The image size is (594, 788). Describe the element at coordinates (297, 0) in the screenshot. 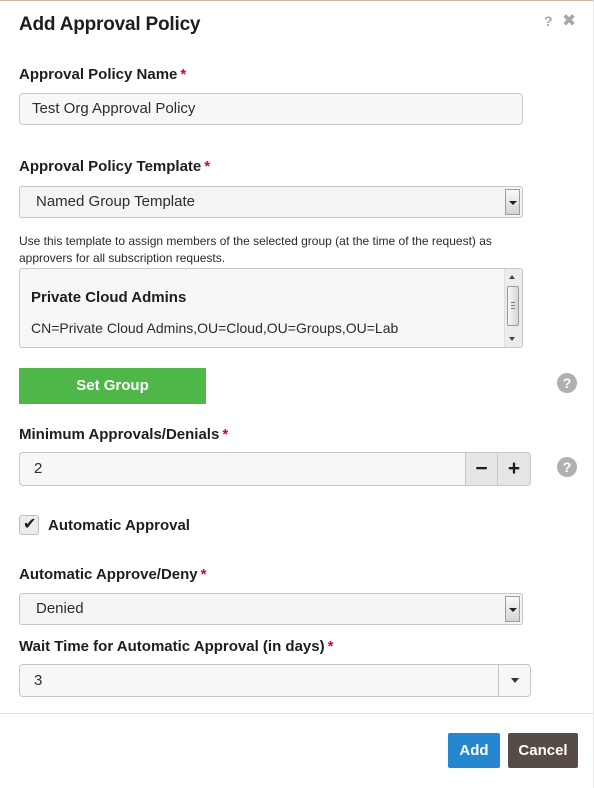

I see `top-border` at that location.